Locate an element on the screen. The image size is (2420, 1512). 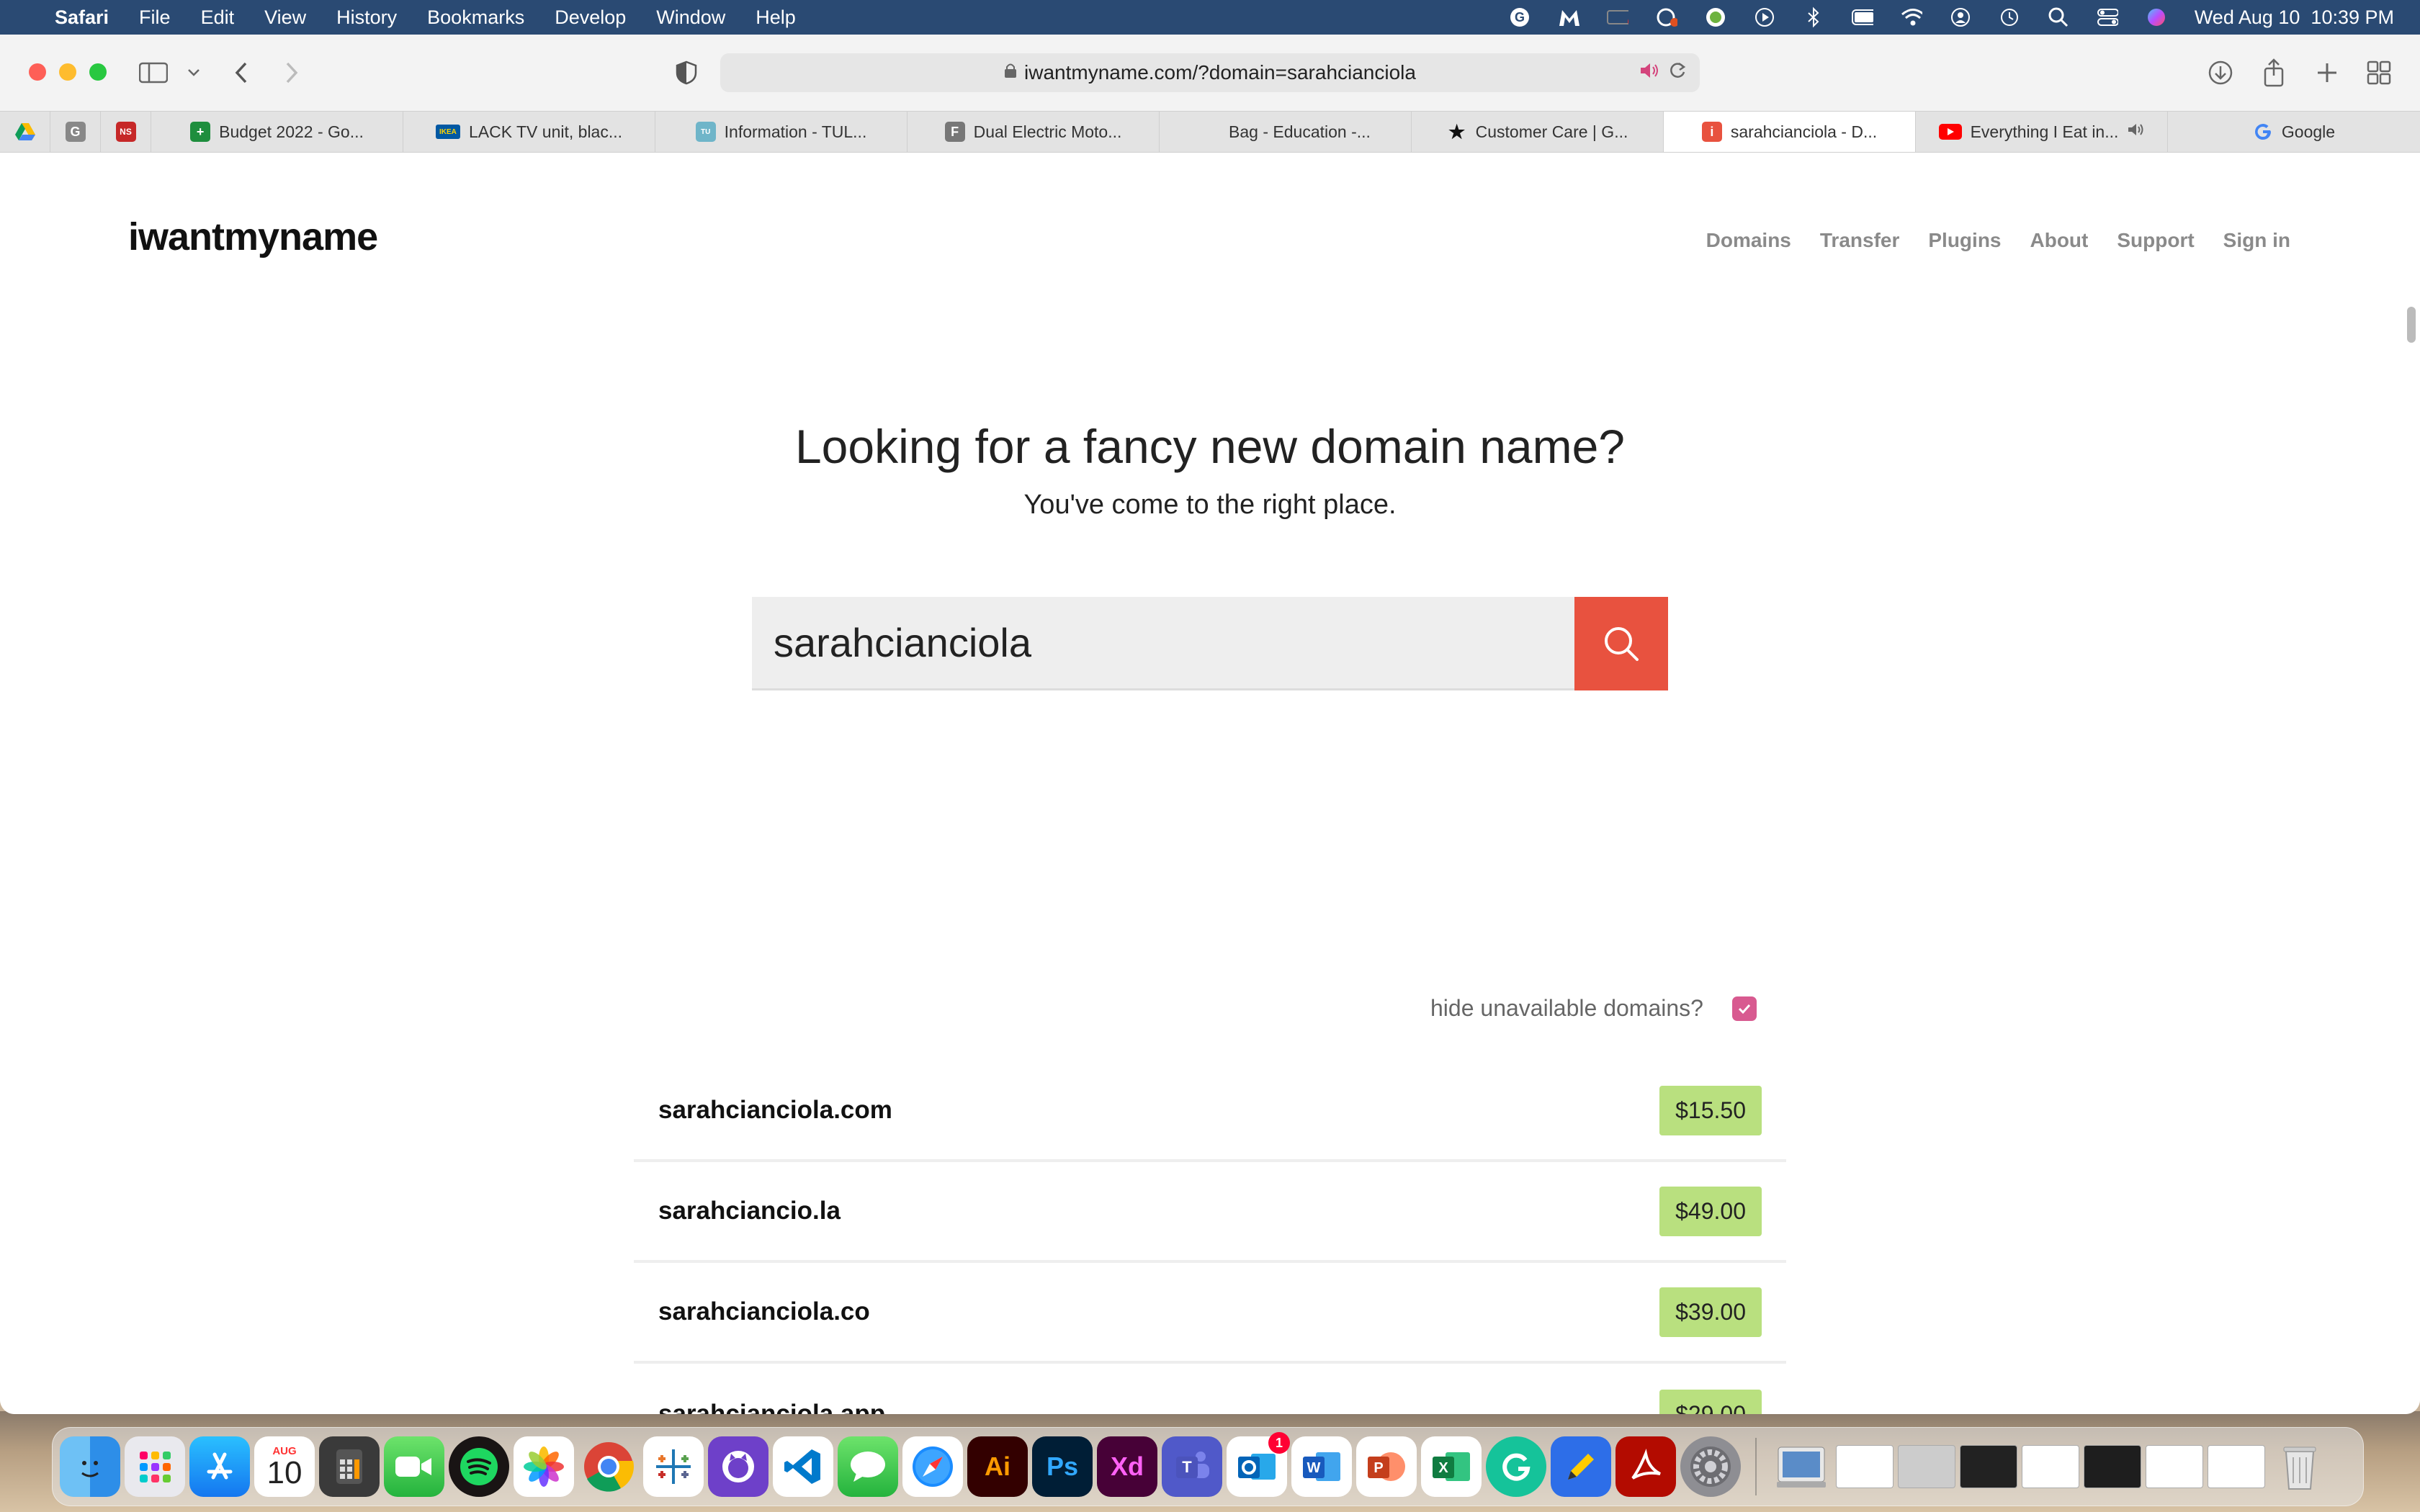
nav-support: Support is located at coordinates (2155, 240).